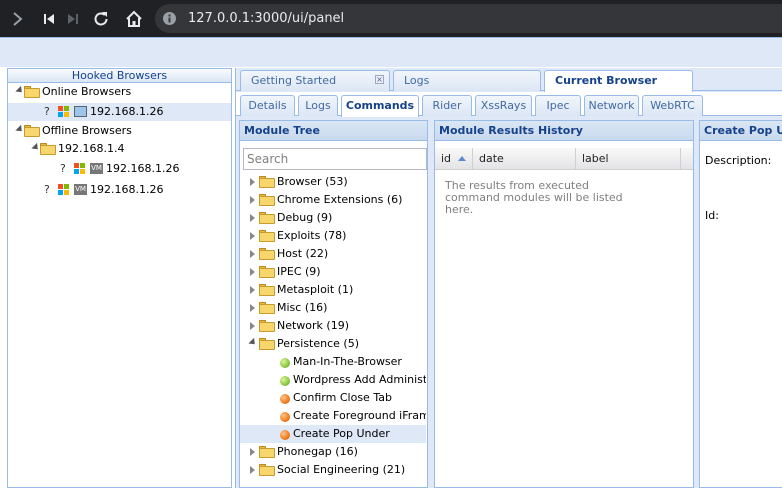  Describe the element at coordinates (379, 79) in the screenshot. I see `close-icon: ×` at that location.